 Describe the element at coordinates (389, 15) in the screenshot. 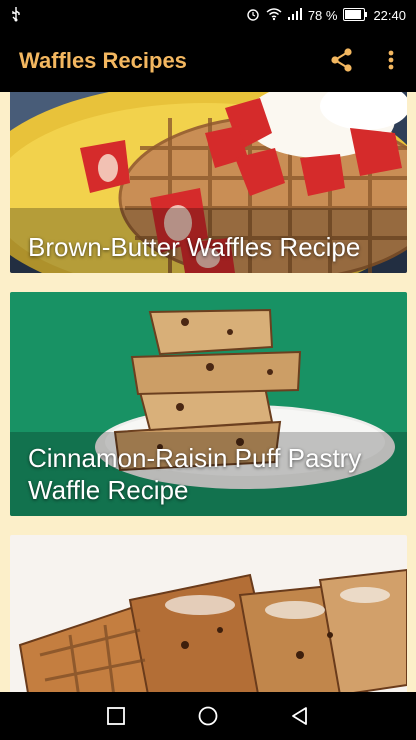

I see `status-time: 22:40` at that location.